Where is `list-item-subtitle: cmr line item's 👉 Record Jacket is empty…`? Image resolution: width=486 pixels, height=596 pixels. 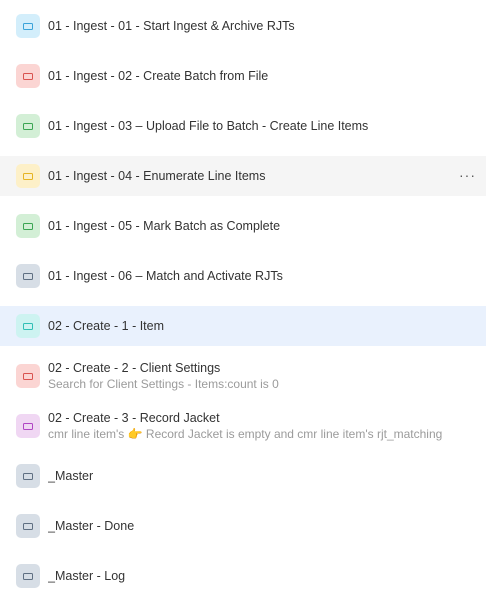 list-item-subtitle: cmr line item's 👉 Record Jacket is empty… is located at coordinates (245, 434).